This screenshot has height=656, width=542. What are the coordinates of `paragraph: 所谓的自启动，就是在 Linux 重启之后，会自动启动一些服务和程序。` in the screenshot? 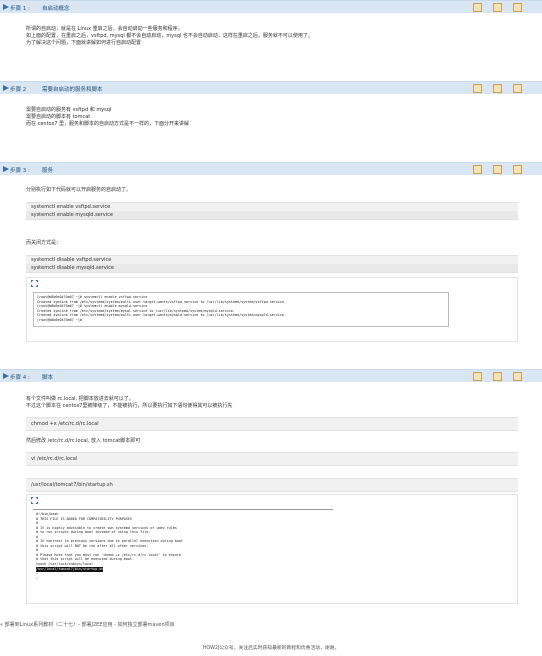 It's located at (104, 29).